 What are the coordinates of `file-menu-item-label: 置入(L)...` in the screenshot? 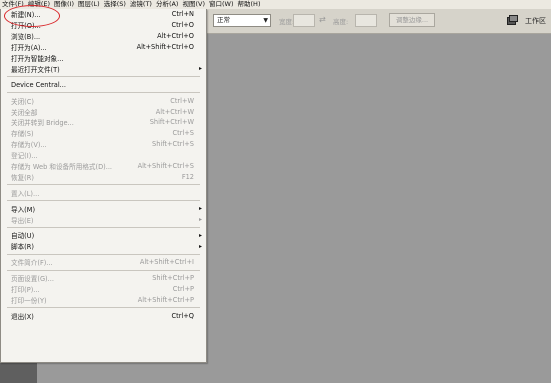 It's located at (25, 193).